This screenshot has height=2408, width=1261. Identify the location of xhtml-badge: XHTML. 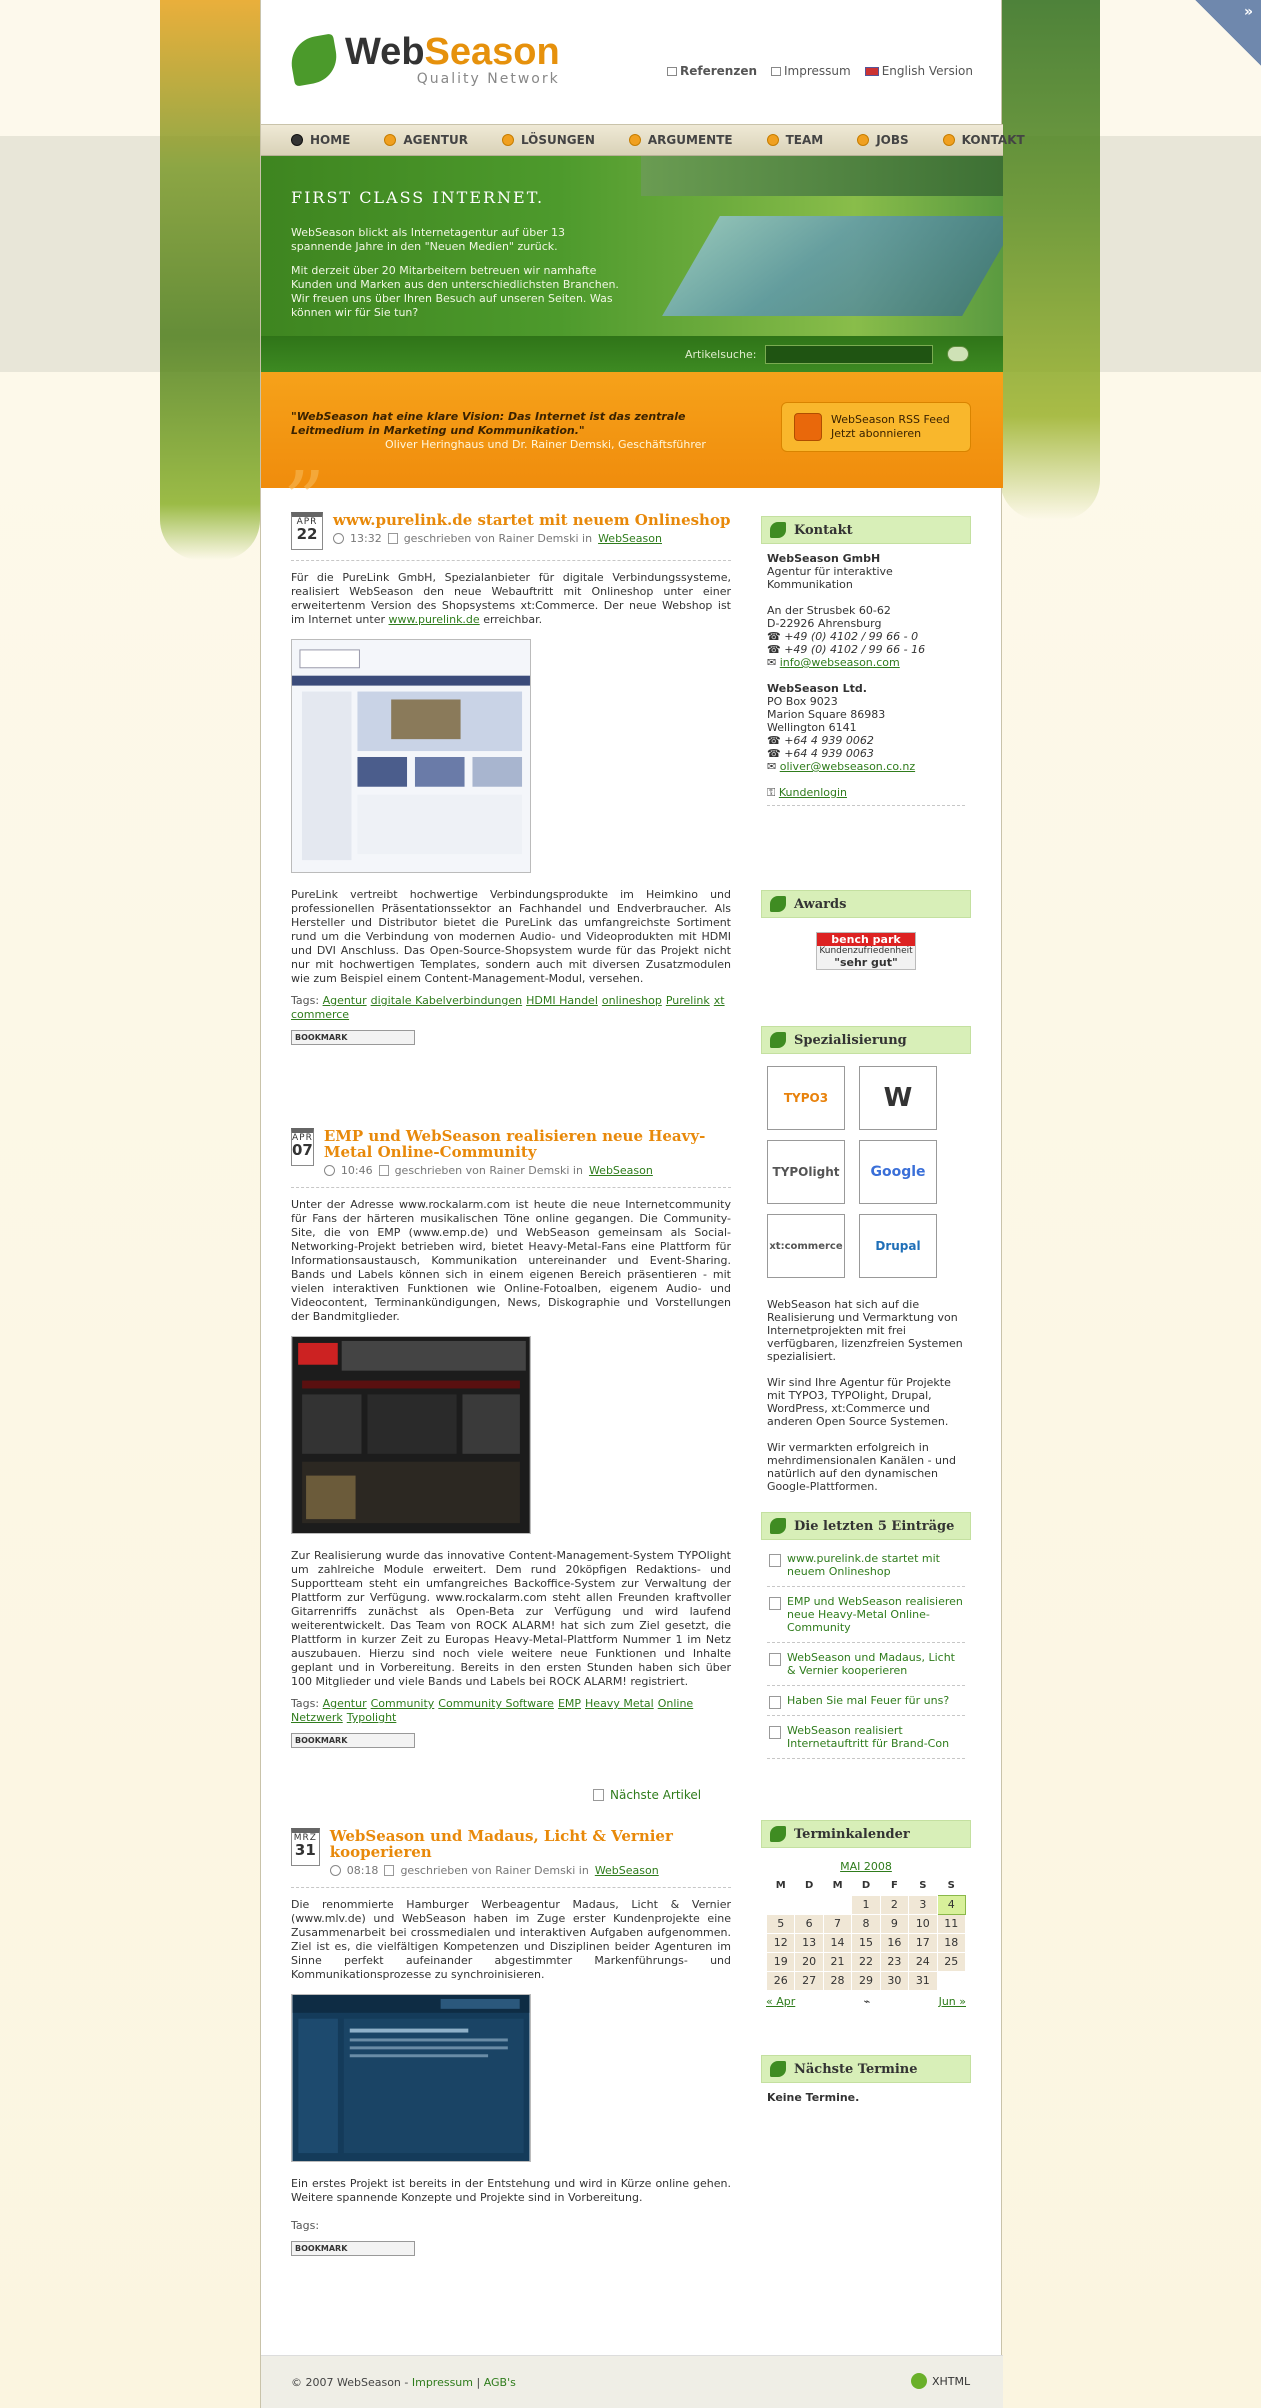
(940, 2381).